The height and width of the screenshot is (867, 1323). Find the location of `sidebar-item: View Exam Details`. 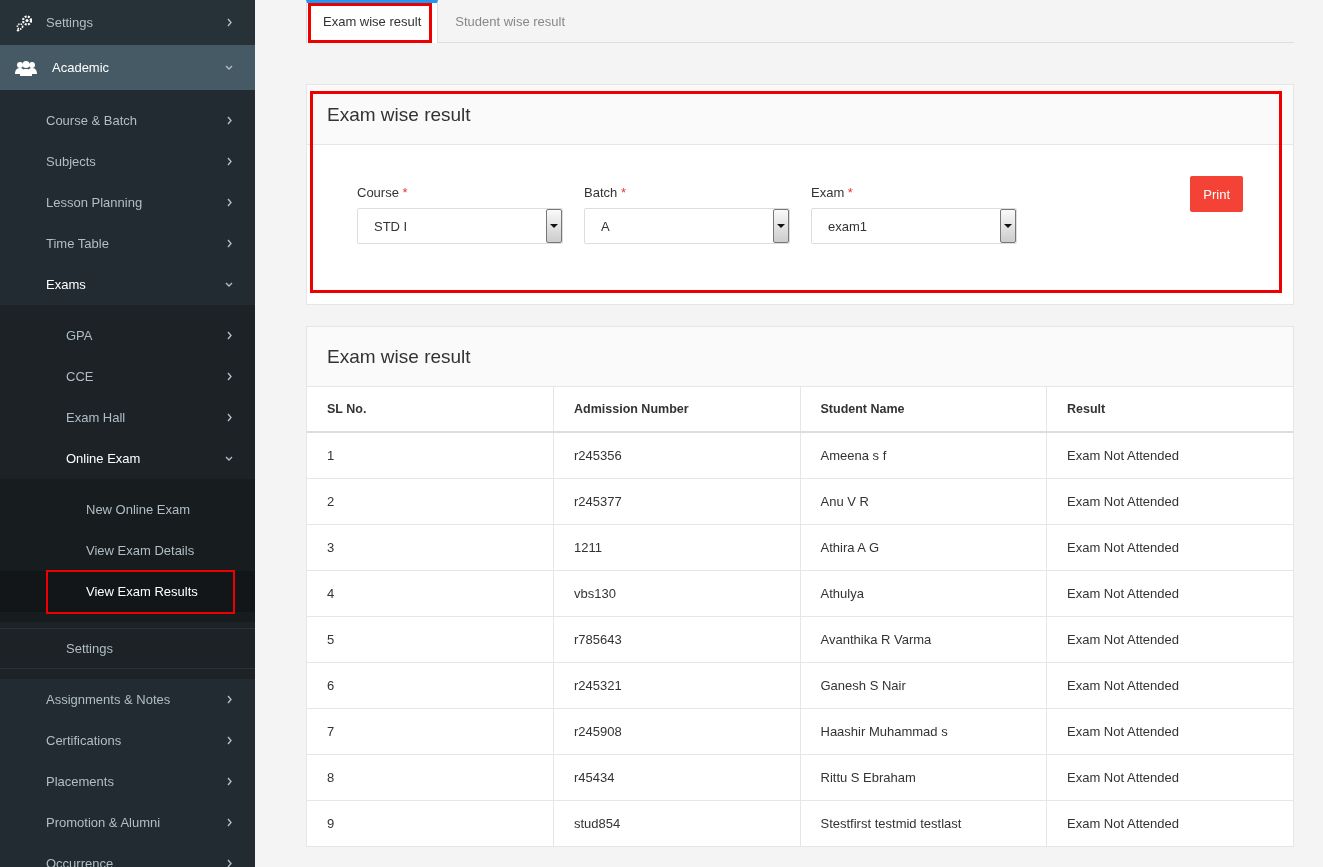

sidebar-item: View Exam Details is located at coordinates (127, 550).